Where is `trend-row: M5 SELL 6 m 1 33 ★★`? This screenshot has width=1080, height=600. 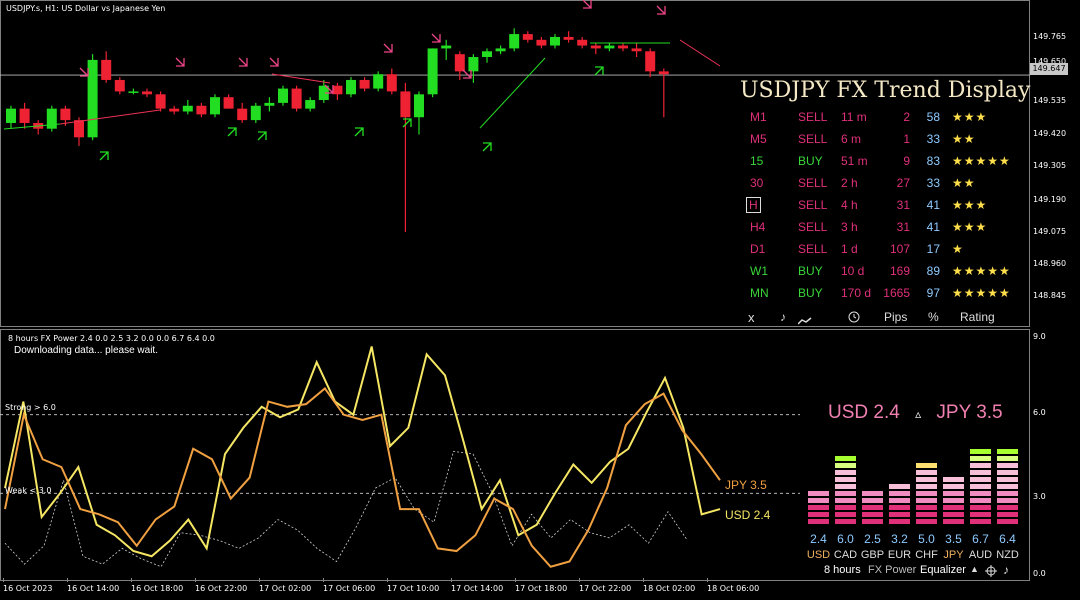
trend-row: M5 SELL 6 m 1 33 ★★ is located at coordinates (885, 143).